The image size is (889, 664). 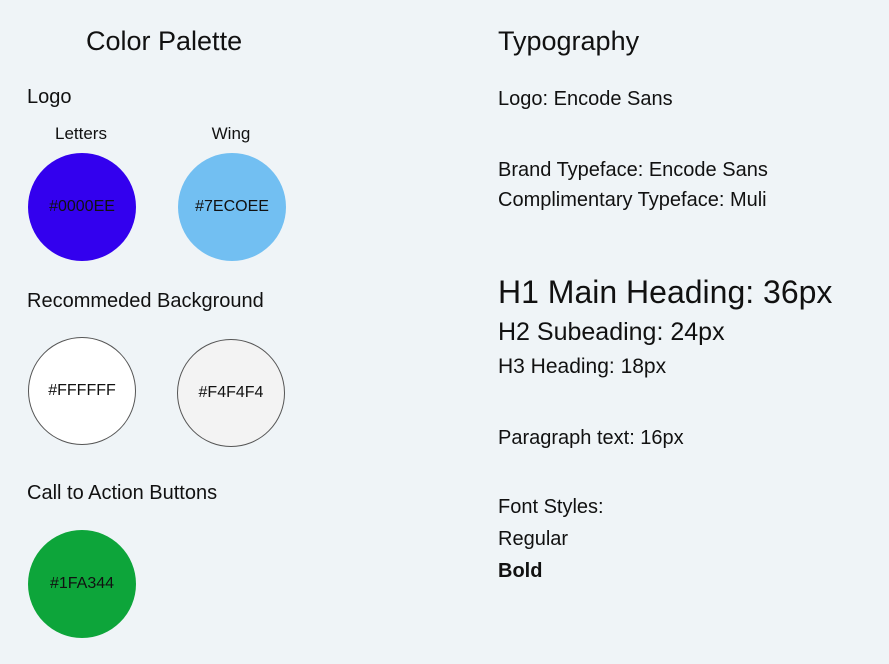 What do you see at coordinates (122, 493) in the screenshot?
I see `cta-group-label: Call to Action Buttons` at bounding box center [122, 493].